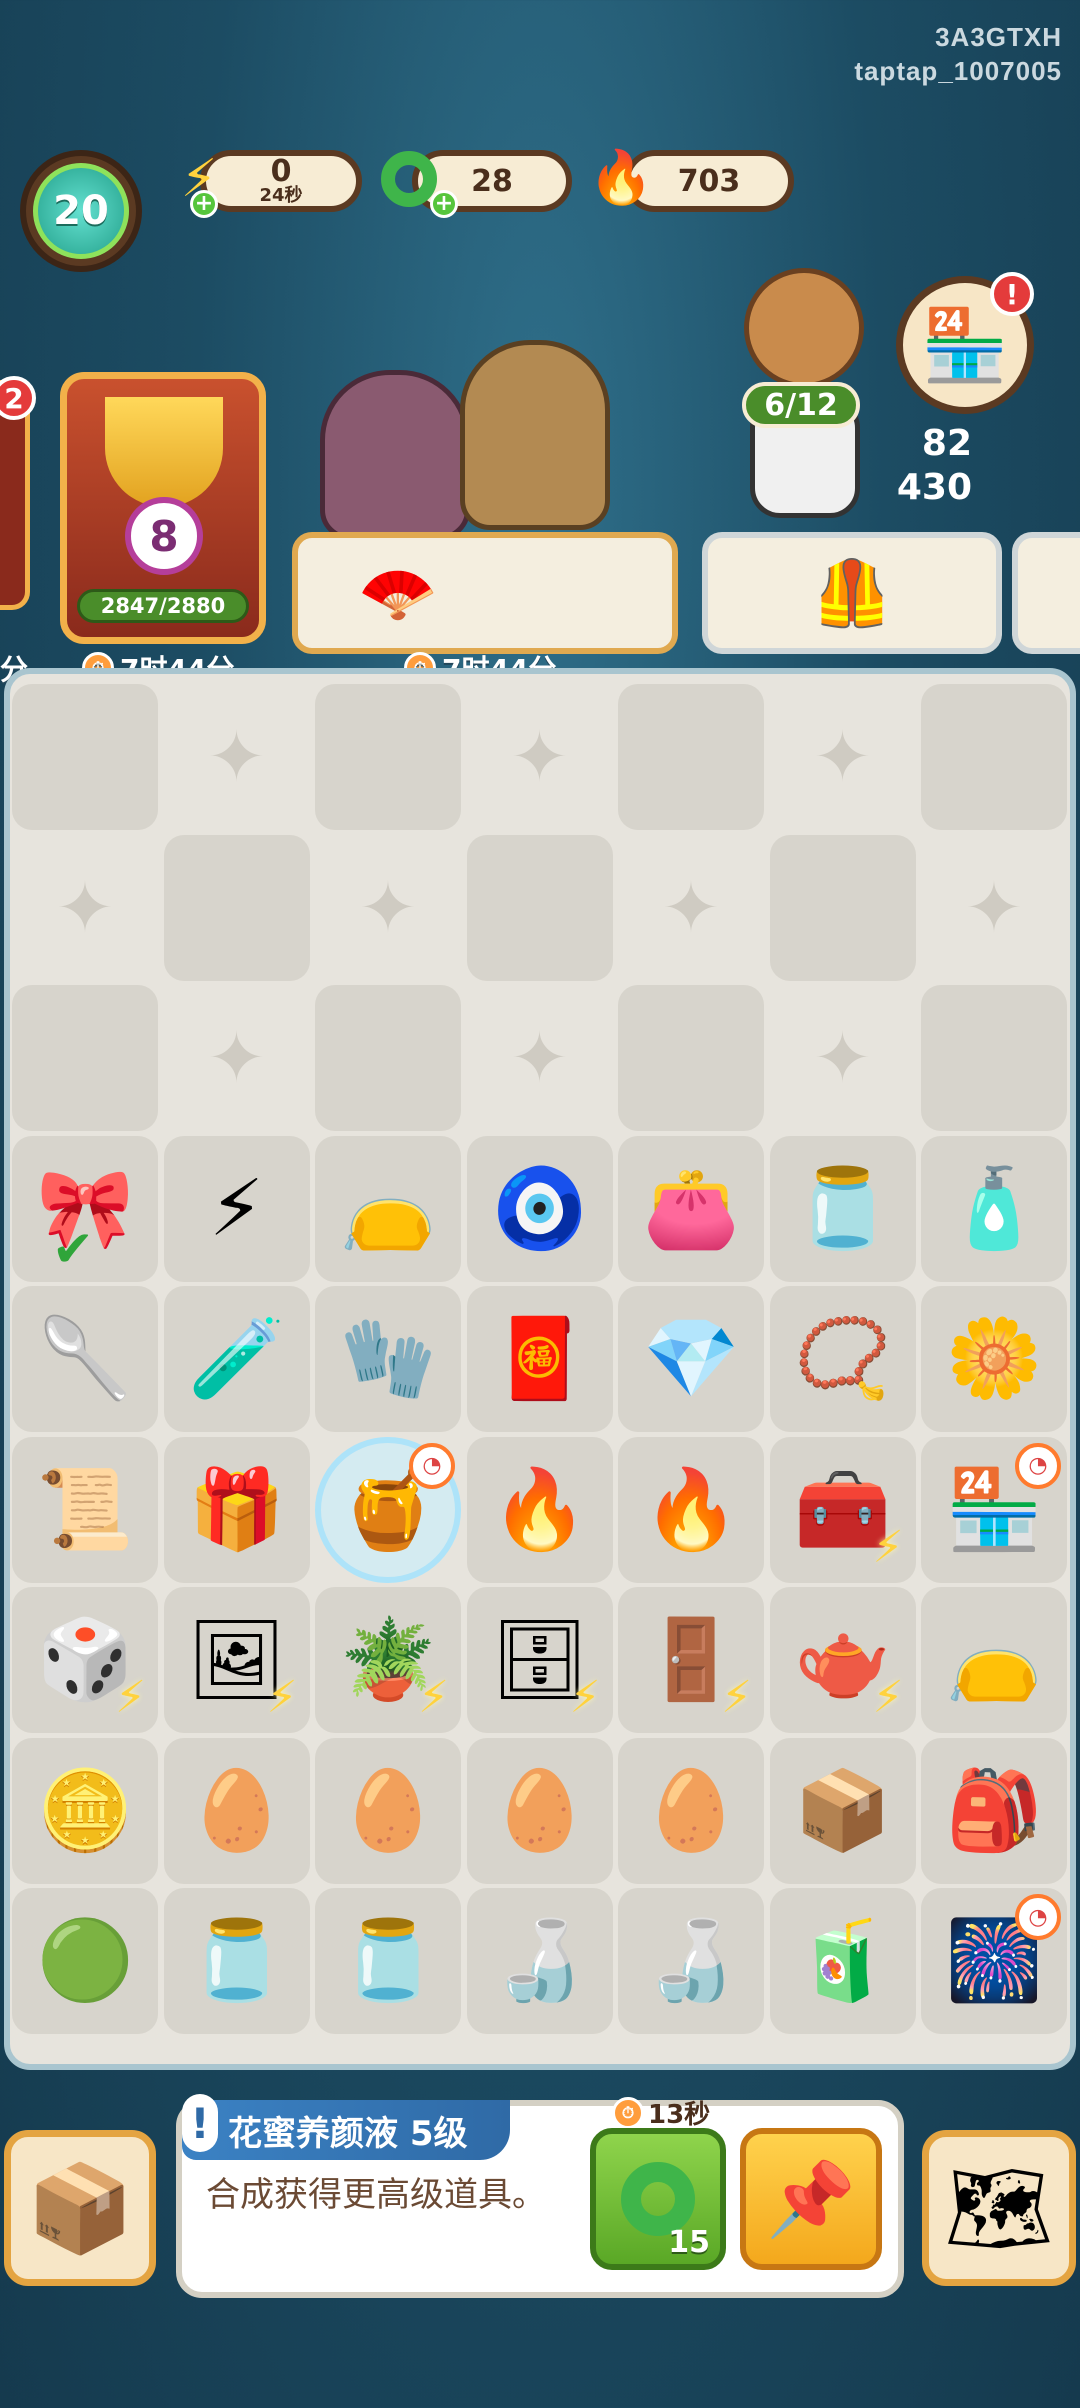 The image size is (1080, 2408). I want to click on scroll-item: 📜, so click(85, 1509).